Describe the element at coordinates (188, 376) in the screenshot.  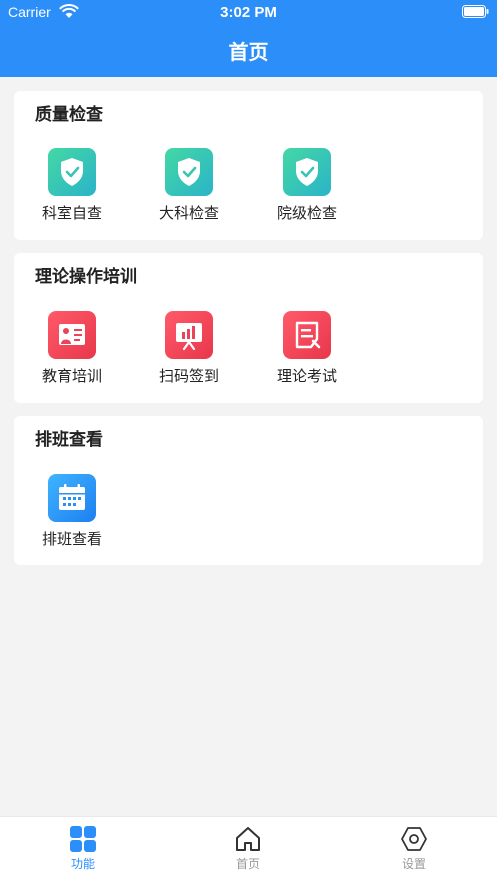
I see `tile-label: 扫码签到` at that location.